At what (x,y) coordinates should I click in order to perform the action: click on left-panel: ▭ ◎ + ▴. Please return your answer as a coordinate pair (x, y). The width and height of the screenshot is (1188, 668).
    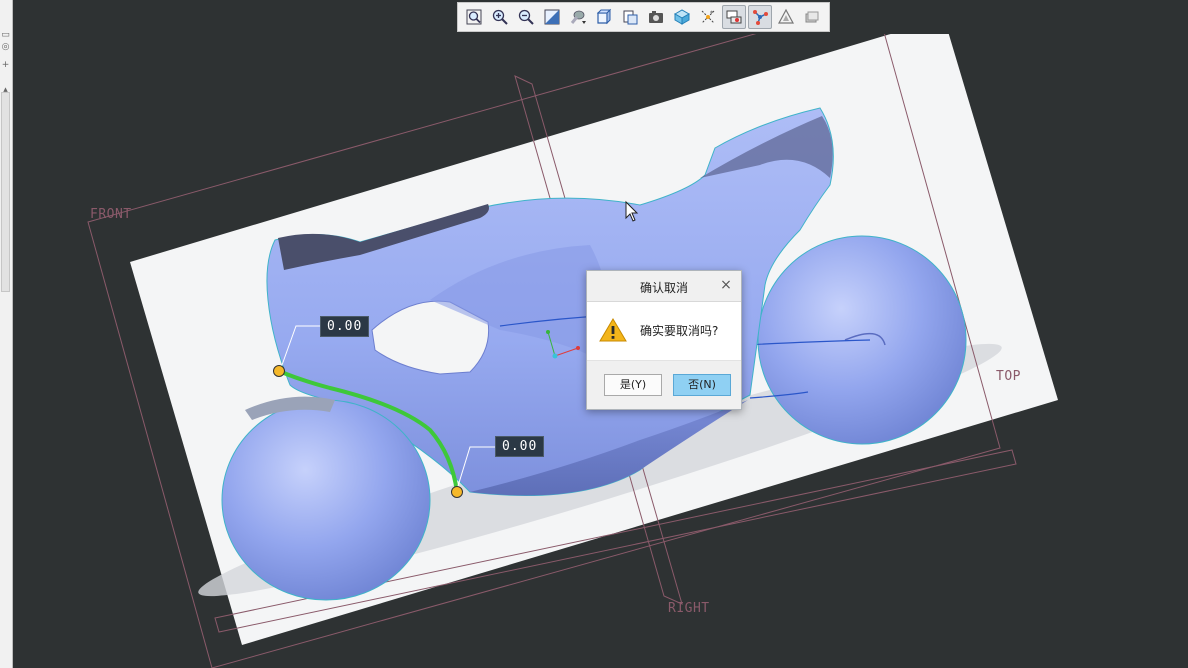
    Looking at the image, I should click on (6, 334).